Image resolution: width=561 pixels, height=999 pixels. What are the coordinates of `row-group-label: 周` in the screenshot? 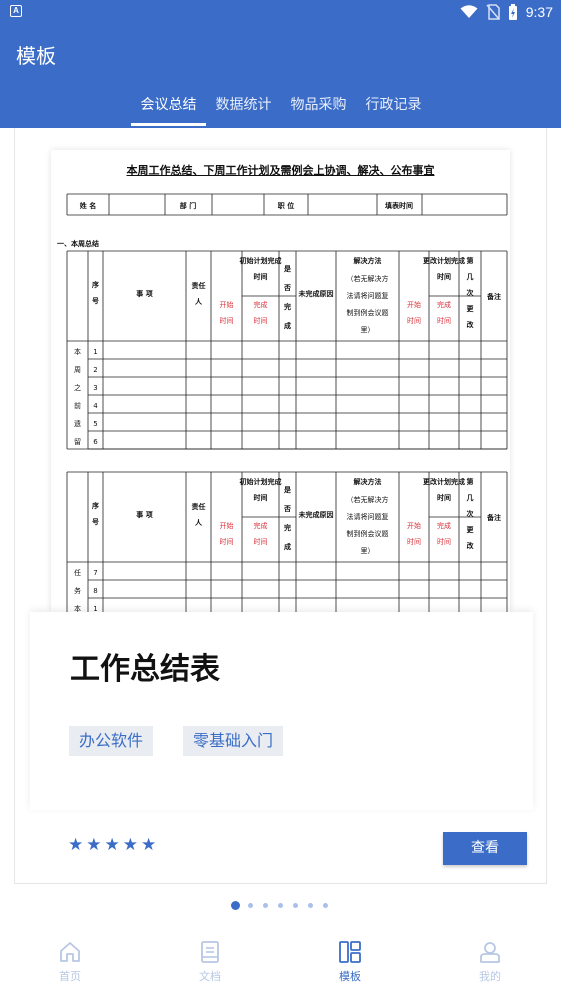 It's located at (77, 370).